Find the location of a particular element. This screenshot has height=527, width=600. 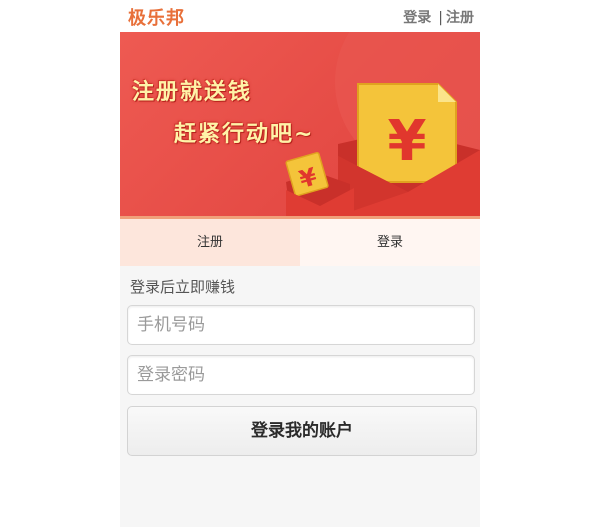

banner-subheadline: 赶紧行动吧~ is located at coordinates (244, 134).